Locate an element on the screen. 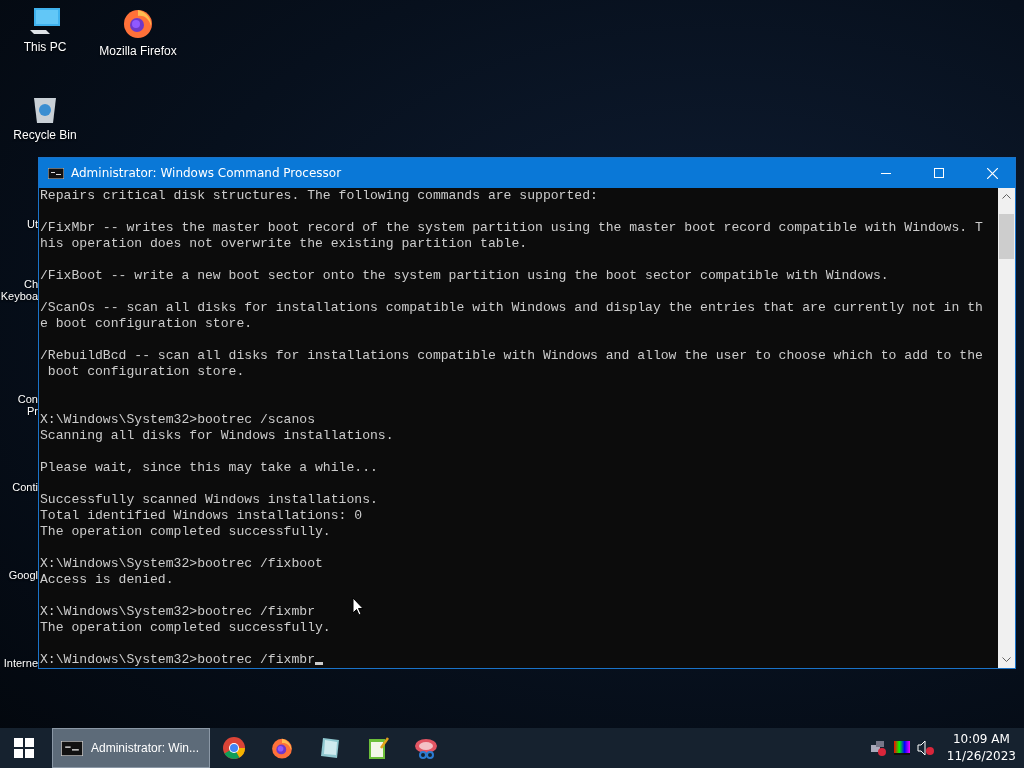 This screenshot has height=768, width=1024. console-line: Repairs critical disk structures. The following commands are supported: is located at coordinates (319, 196).